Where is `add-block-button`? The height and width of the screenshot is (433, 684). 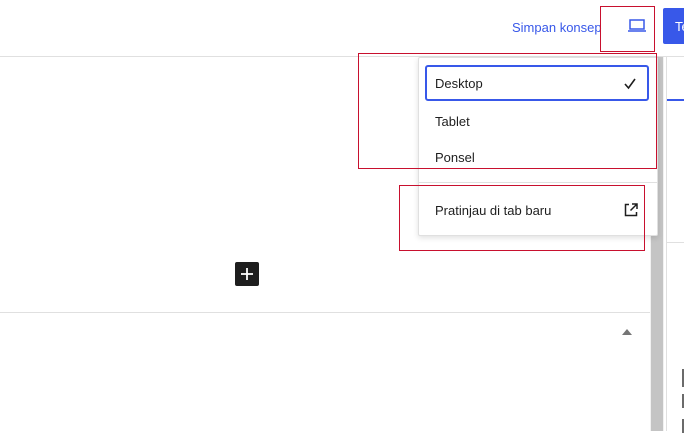
add-block-button is located at coordinates (247, 274).